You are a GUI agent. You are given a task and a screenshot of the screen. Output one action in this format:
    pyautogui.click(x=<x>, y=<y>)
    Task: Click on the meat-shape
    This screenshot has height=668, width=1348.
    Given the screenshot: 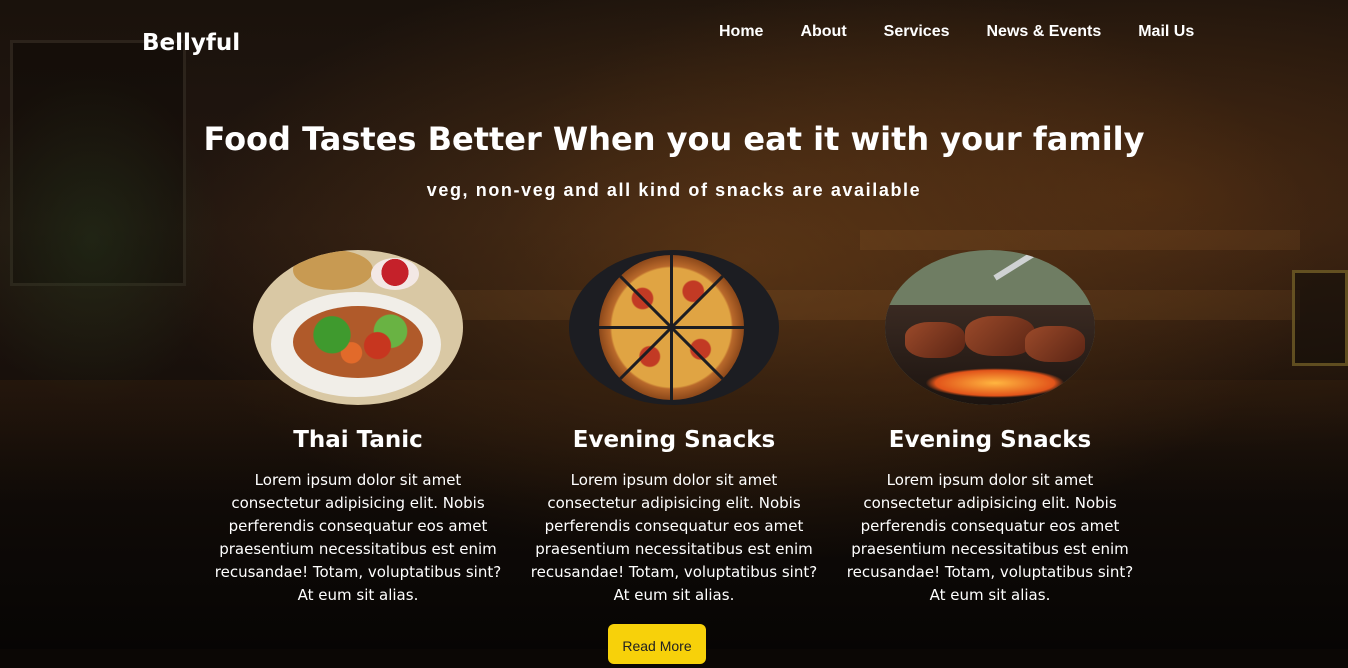 What is the action you would take?
    pyautogui.click(x=1055, y=344)
    